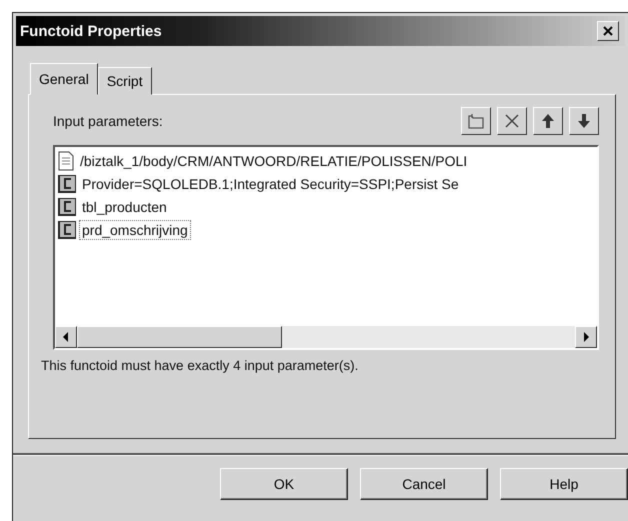 The width and height of the screenshot is (628, 521). Describe the element at coordinates (135, 230) in the screenshot. I see `list-item: prd_omschrijving` at that location.